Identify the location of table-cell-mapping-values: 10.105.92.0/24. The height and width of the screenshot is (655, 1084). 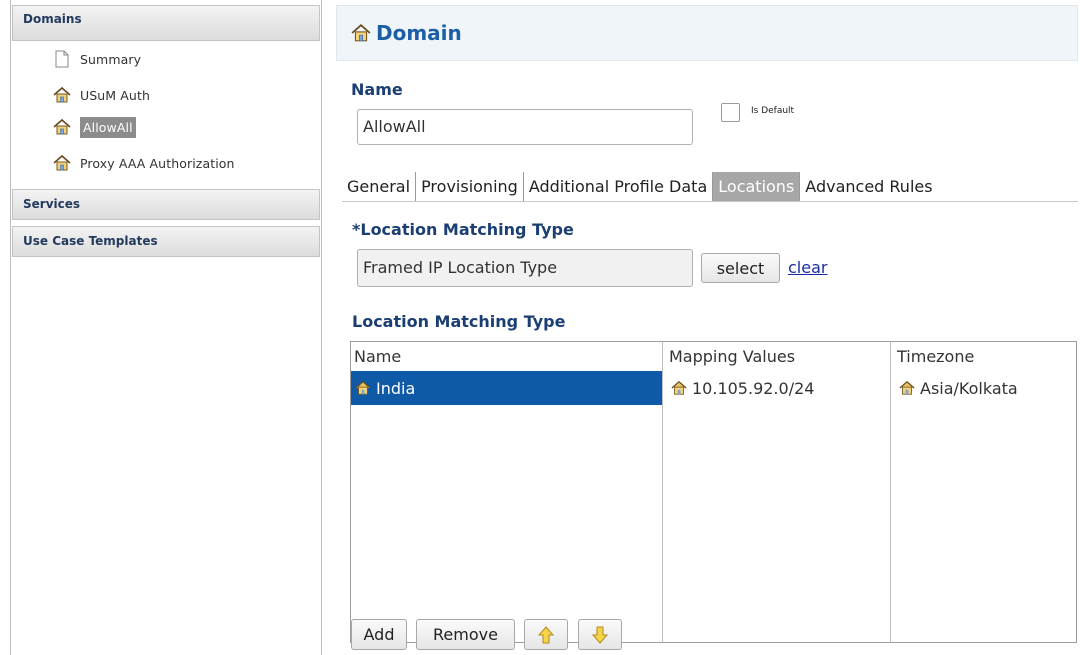
(777, 388).